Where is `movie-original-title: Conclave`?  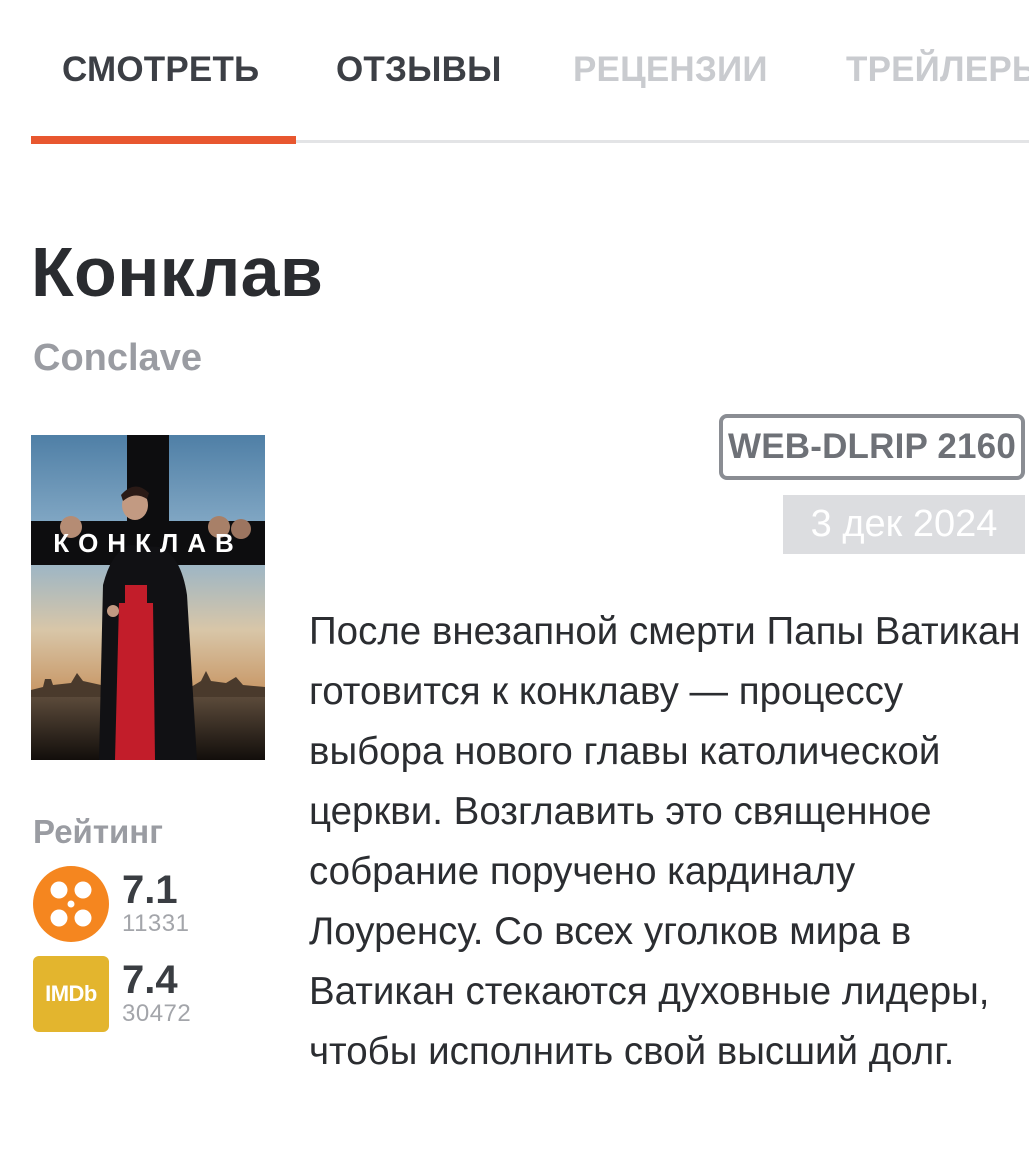
movie-original-title: Conclave is located at coordinates (117, 358).